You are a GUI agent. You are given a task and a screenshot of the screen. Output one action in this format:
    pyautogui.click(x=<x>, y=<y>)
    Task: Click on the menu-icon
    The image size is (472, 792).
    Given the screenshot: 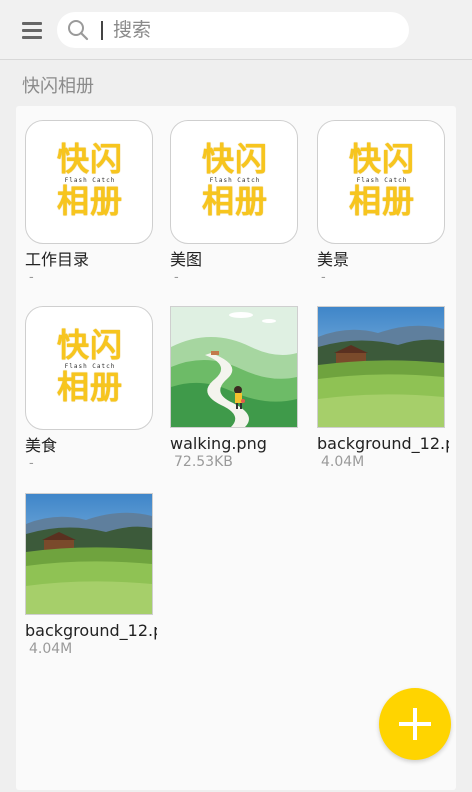 What is the action you would take?
    pyautogui.click(x=32, y=31)
    